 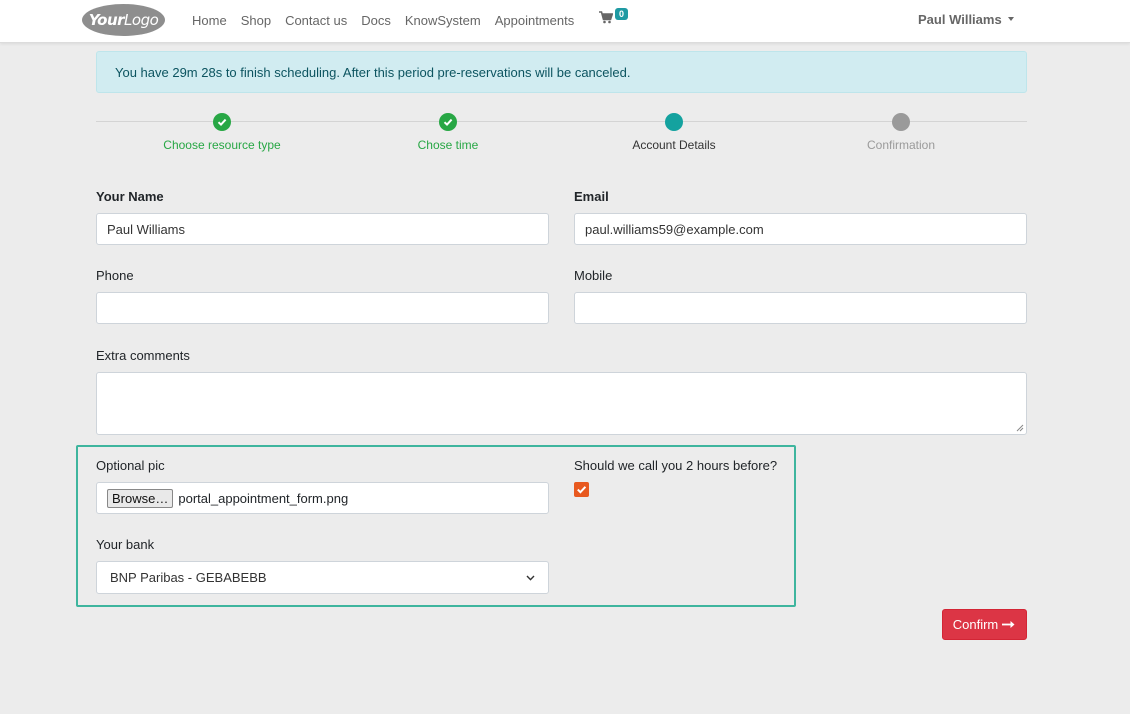 What do you see at coordinates (143, 355) in the screenshot?
I see `comments-label: Extra comments` at bounding box center [143, 355].